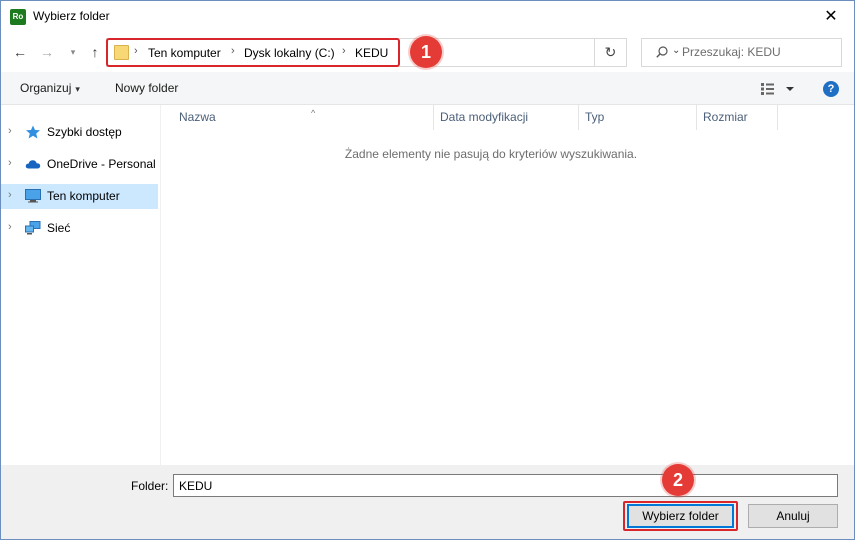 This screenshot has width=855, height=540. What do you see at coordinates (831, 89) in the screenshot?
I see `help-icon: ?` at bounding box center [831, 89].